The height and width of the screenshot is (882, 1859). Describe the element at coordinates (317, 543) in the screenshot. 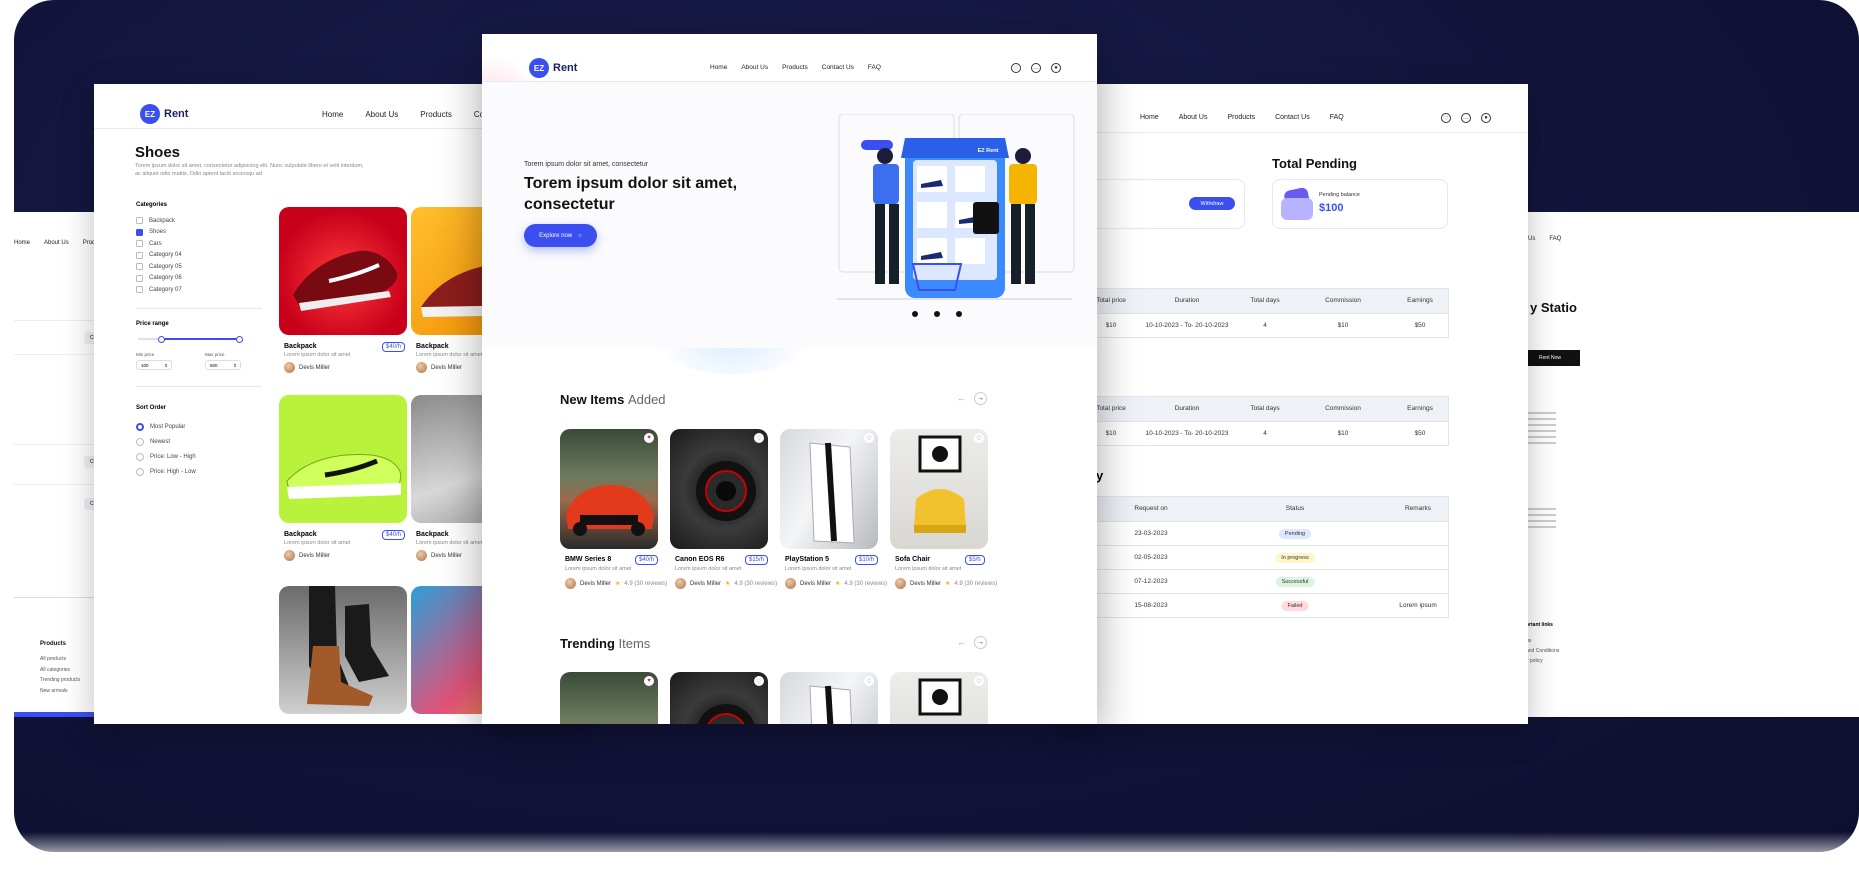

I see `product-desc: Lorem ipsum dolor sit amet` at that location.